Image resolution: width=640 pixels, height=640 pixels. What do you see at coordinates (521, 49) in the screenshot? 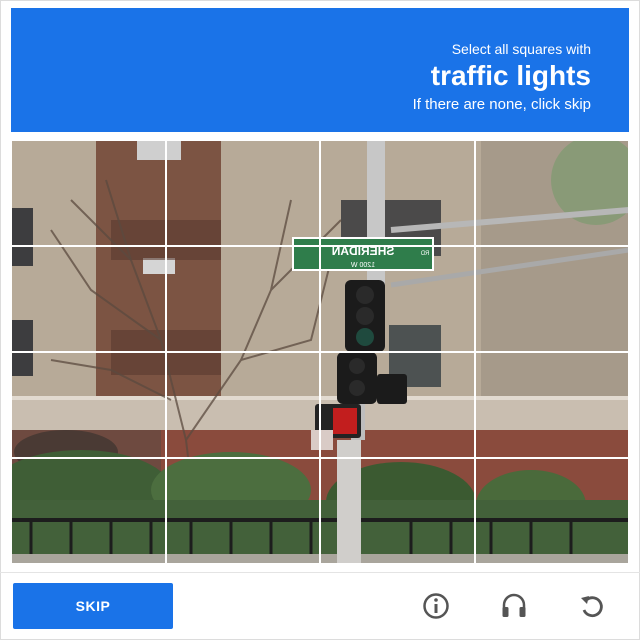
I see `instruction-line: Select all squares with` at bounding box center [521, 49].